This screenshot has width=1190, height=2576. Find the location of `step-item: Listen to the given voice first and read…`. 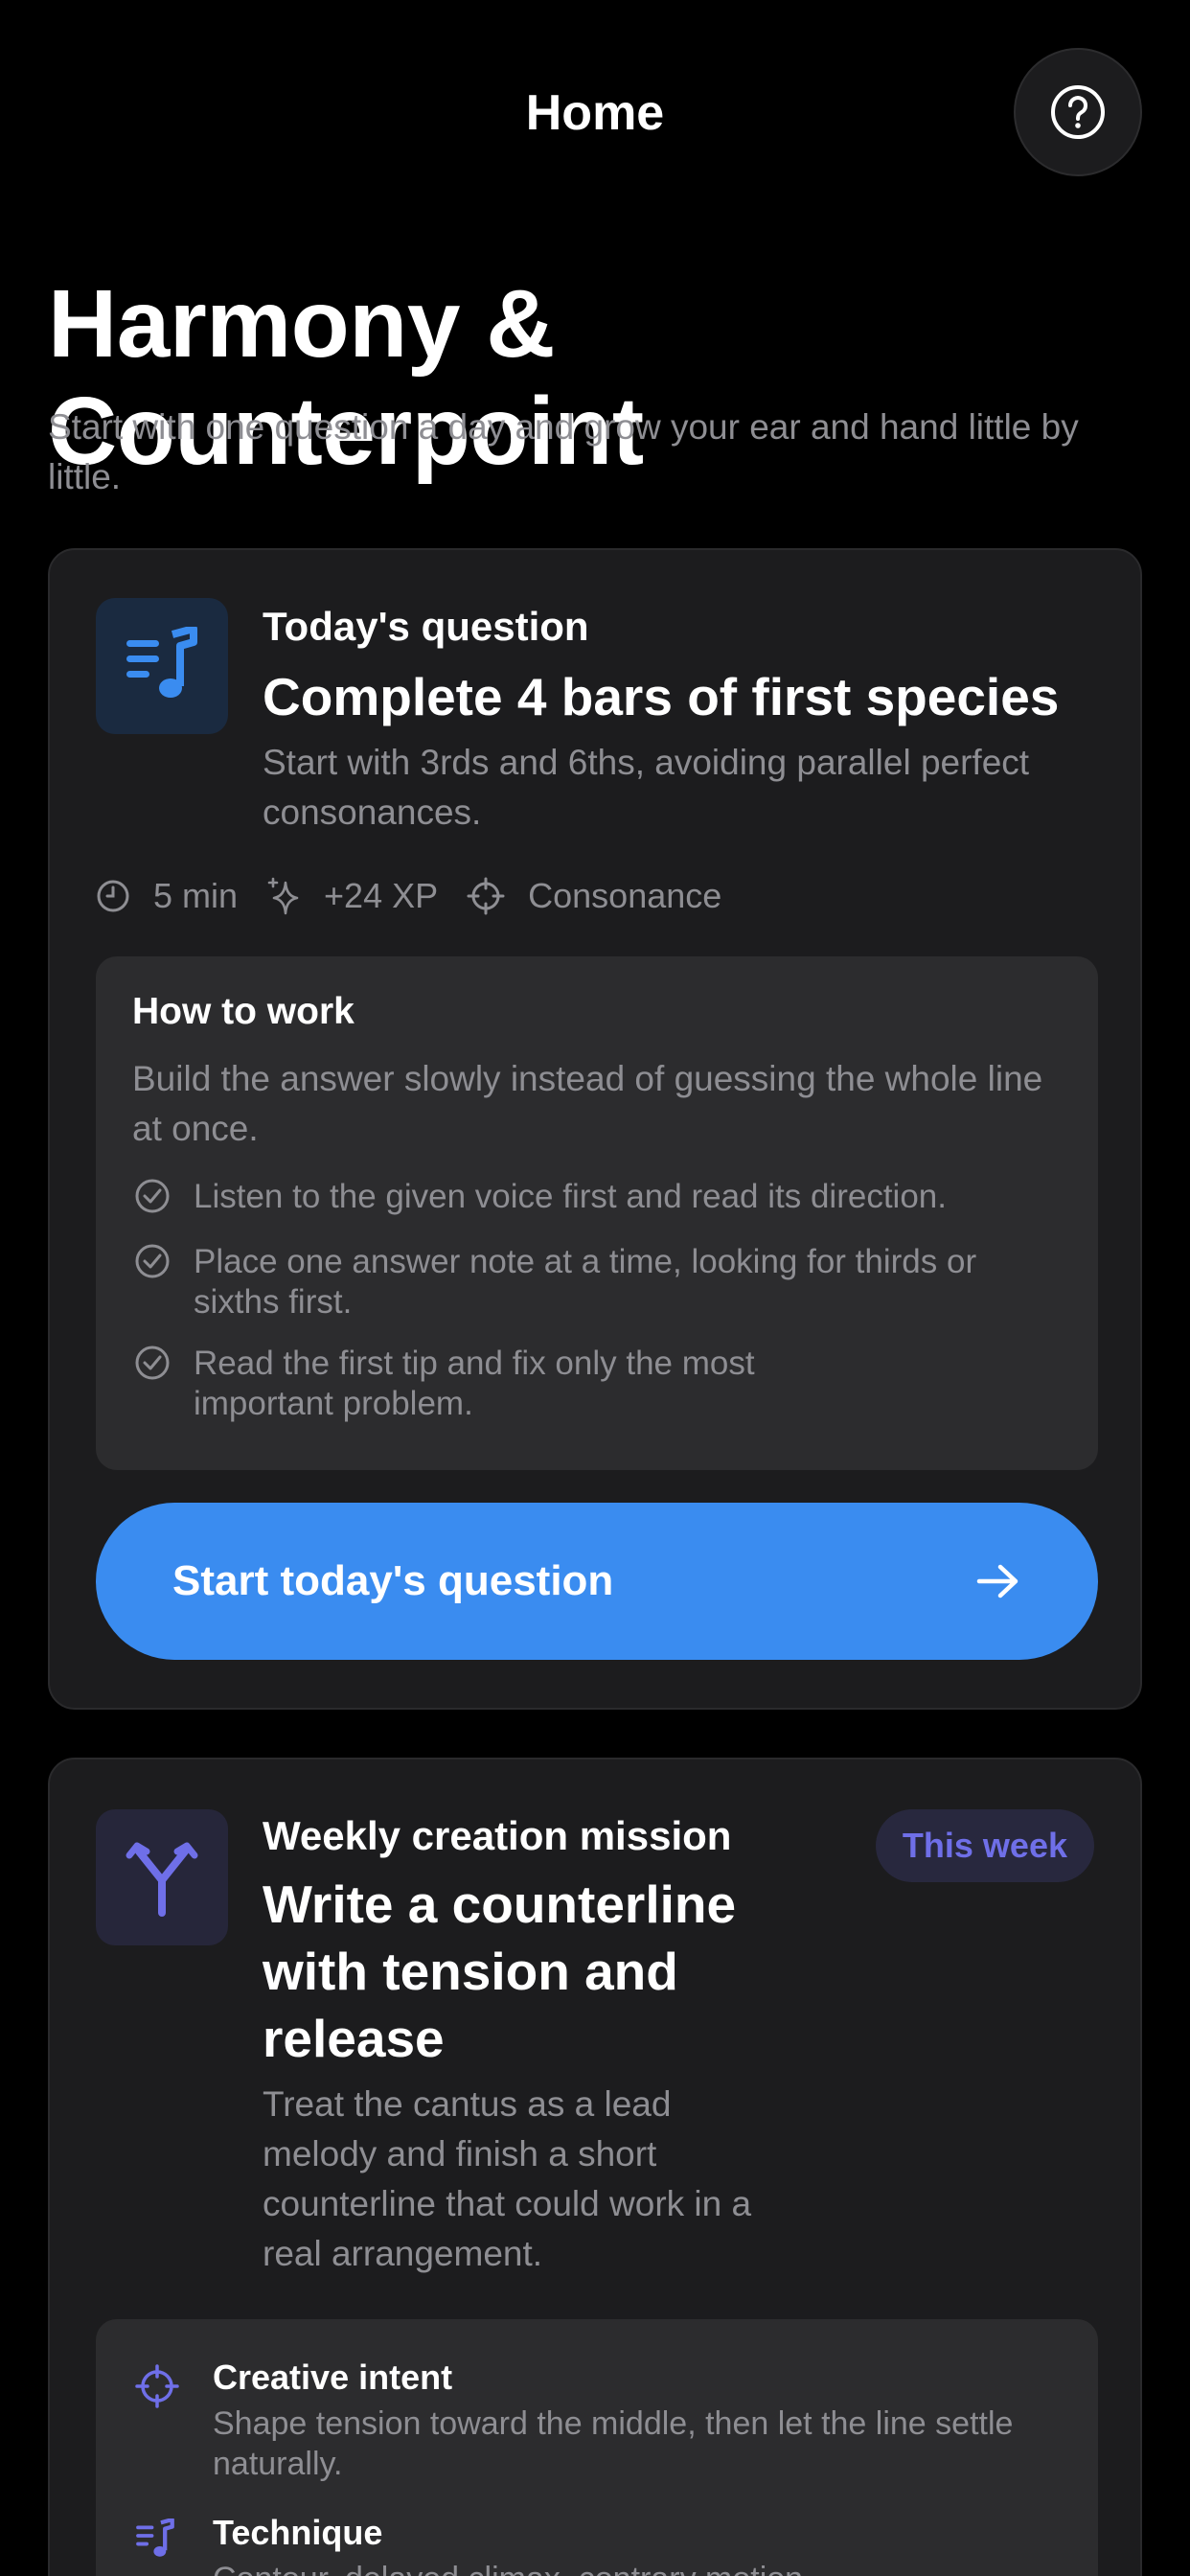

step-item: Listen to the given voice first and read… is located at coordinates (591, 1197).